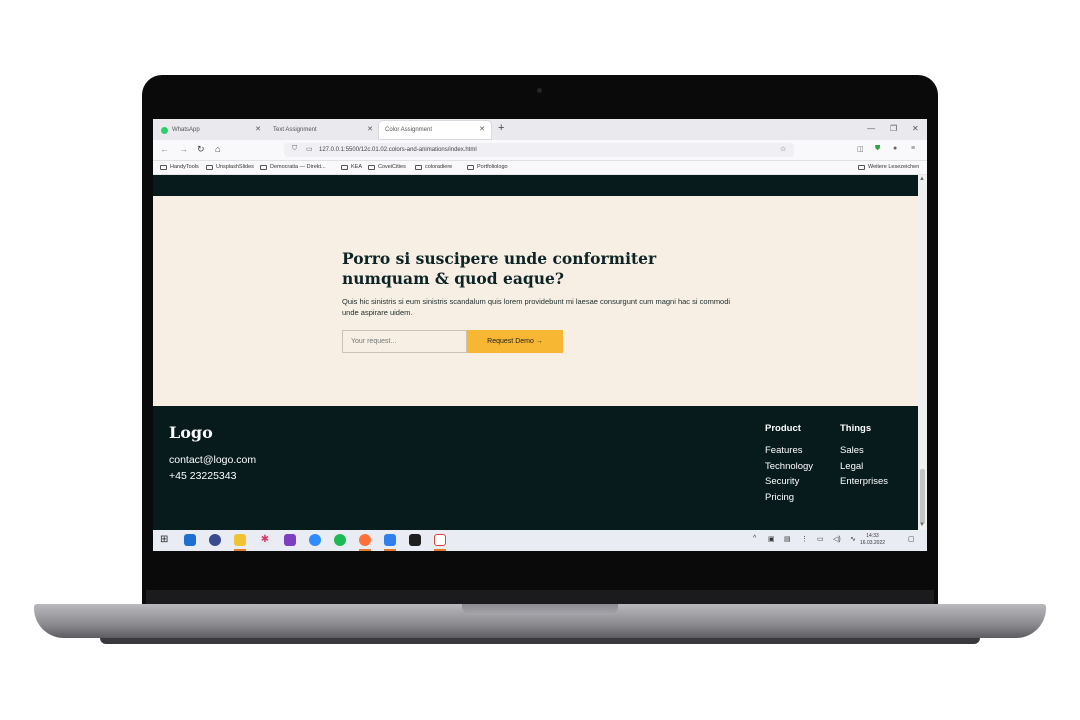  I want to click on taskbar: ⊞ ✱ ^ ▣ ▤ ⋮ ▭ ◁) ∿ 14:33 16.03.2022 ▢, so click(540, 540).